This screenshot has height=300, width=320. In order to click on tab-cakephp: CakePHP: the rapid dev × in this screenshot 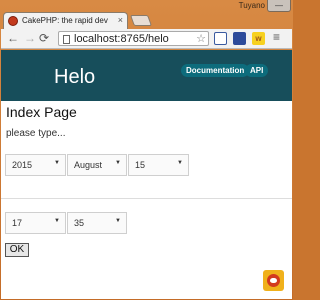, I will do `click(65, 20)`.